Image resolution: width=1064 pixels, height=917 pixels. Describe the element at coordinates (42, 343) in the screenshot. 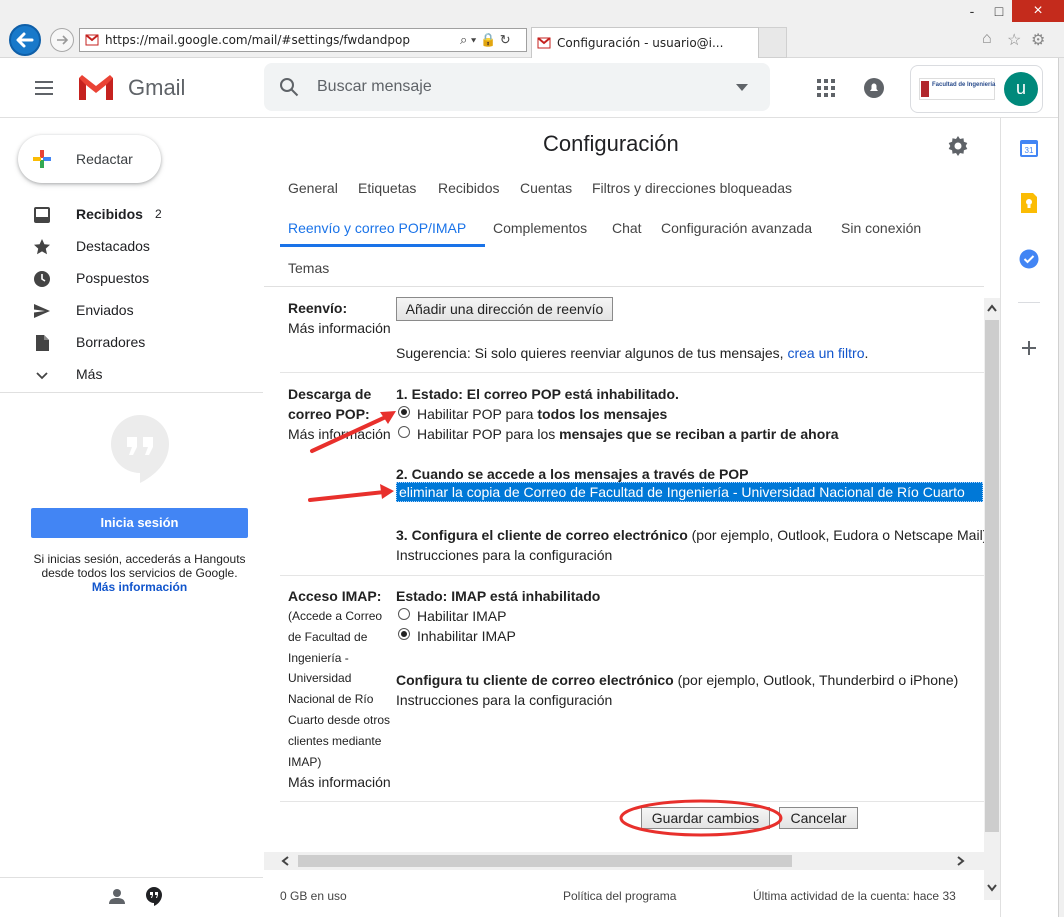

I see `draft-icon` at that location.